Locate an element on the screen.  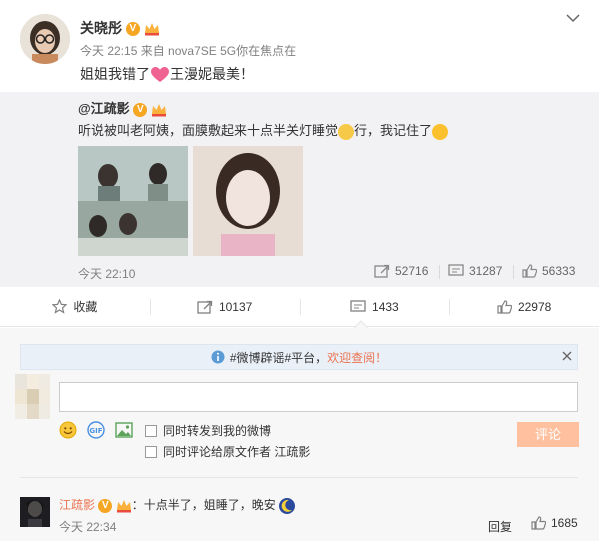
close-icon is located at coordinates (567, 356).